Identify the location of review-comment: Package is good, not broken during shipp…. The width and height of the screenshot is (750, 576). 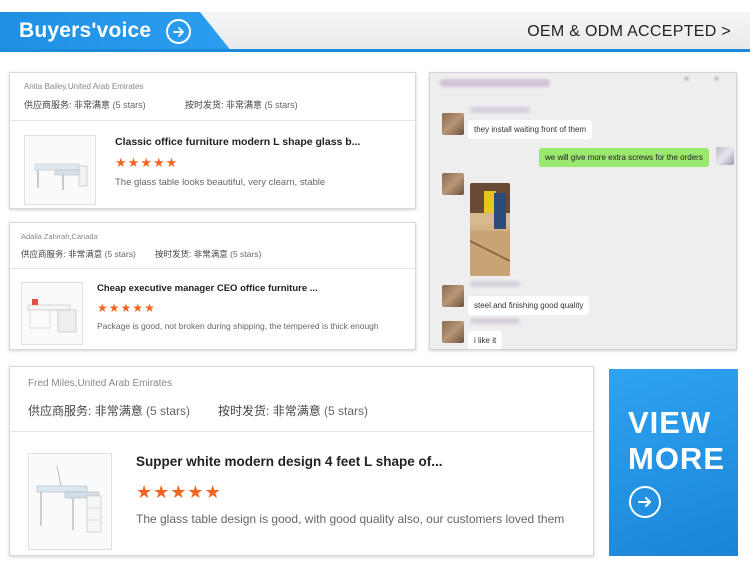
(238, 326).